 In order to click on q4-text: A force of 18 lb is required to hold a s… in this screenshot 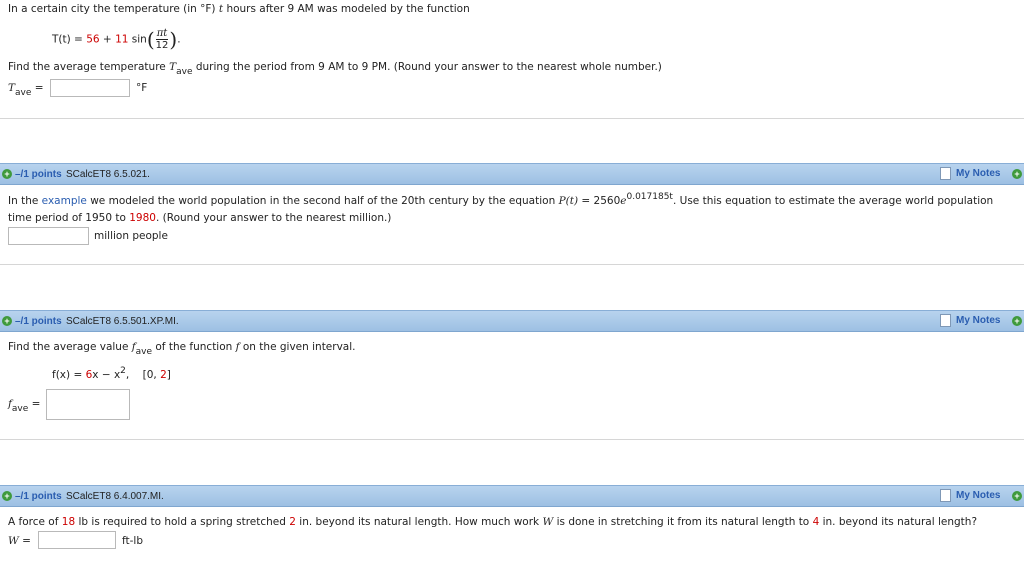, I will do `click(493, 522)`.